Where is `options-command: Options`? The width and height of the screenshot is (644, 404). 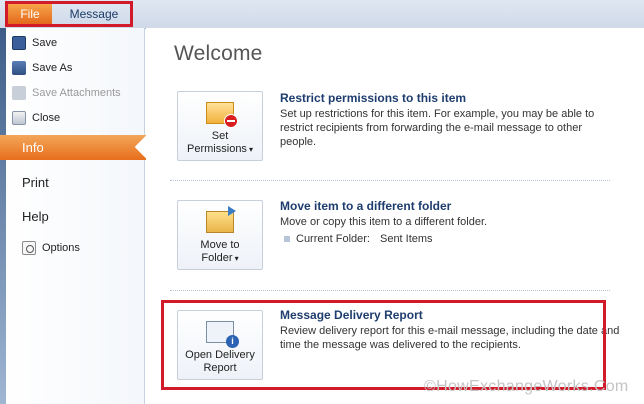 options-command: Options is located at coordinates (51, 248).